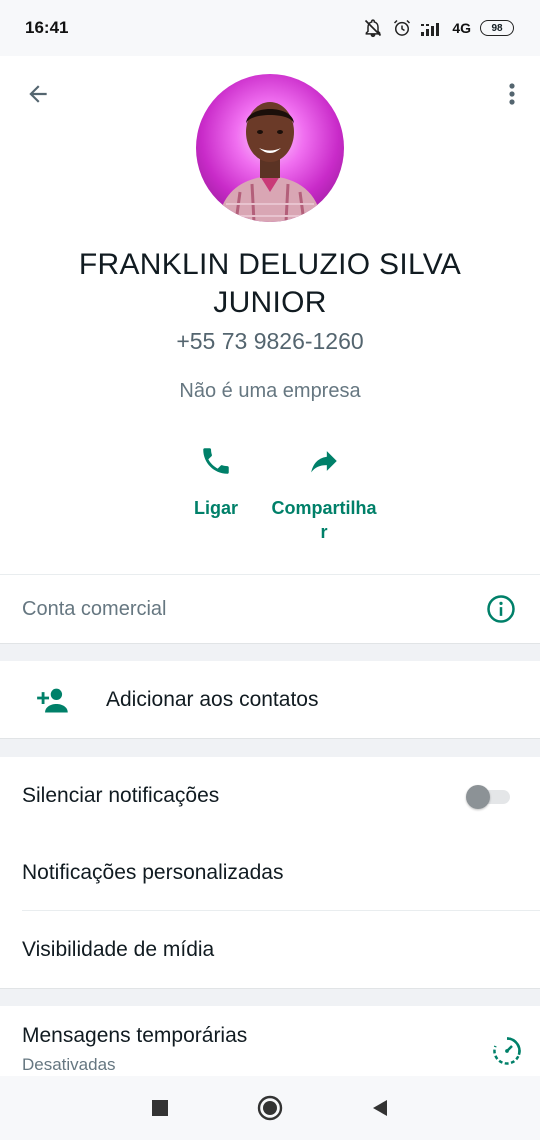  What do you see at coordinates (94, 608) in the screenshot?
I see `business-account-label: Conta comercial` at bounding box center [94, 608].